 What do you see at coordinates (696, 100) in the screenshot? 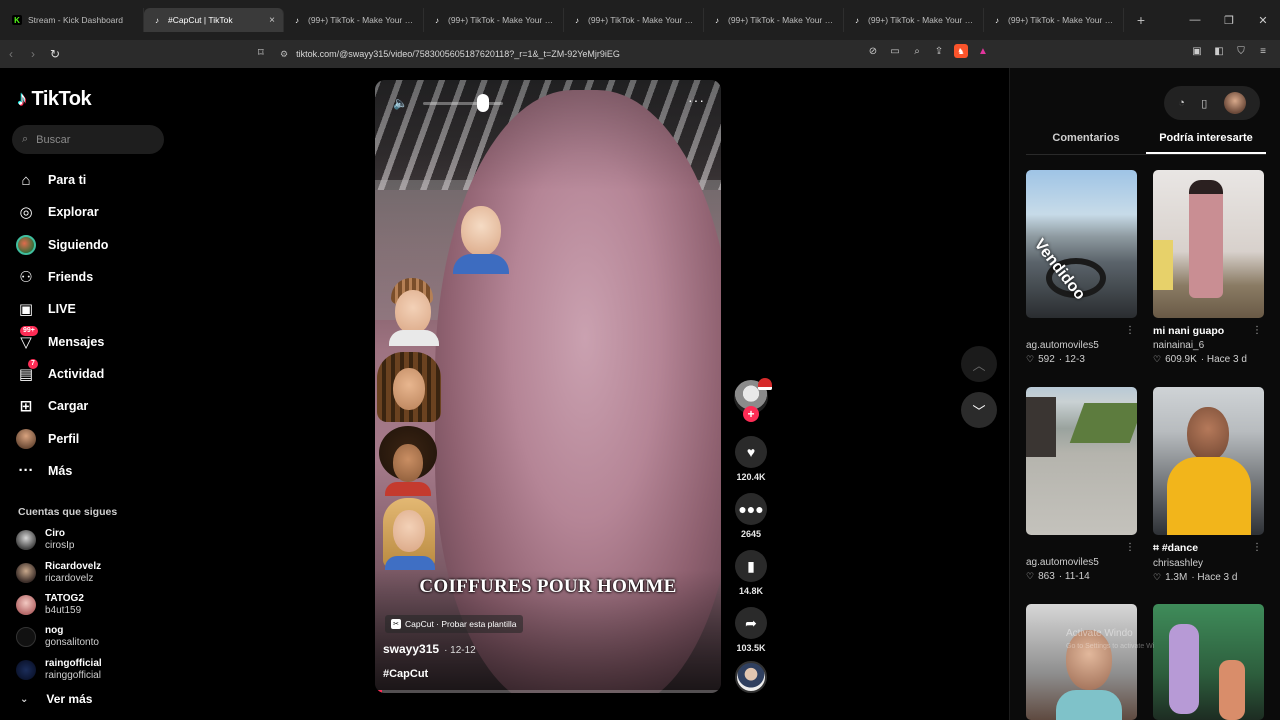
I see `more-options-icon: ···` at bounding box center [696, 100].